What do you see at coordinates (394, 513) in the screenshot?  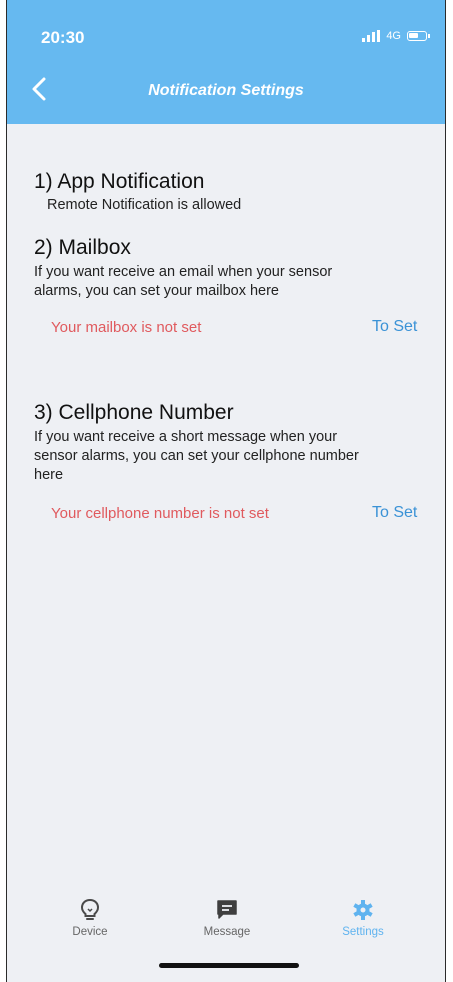 I see `cellphone-set-button: To Set` at bounding box center [394, 513].